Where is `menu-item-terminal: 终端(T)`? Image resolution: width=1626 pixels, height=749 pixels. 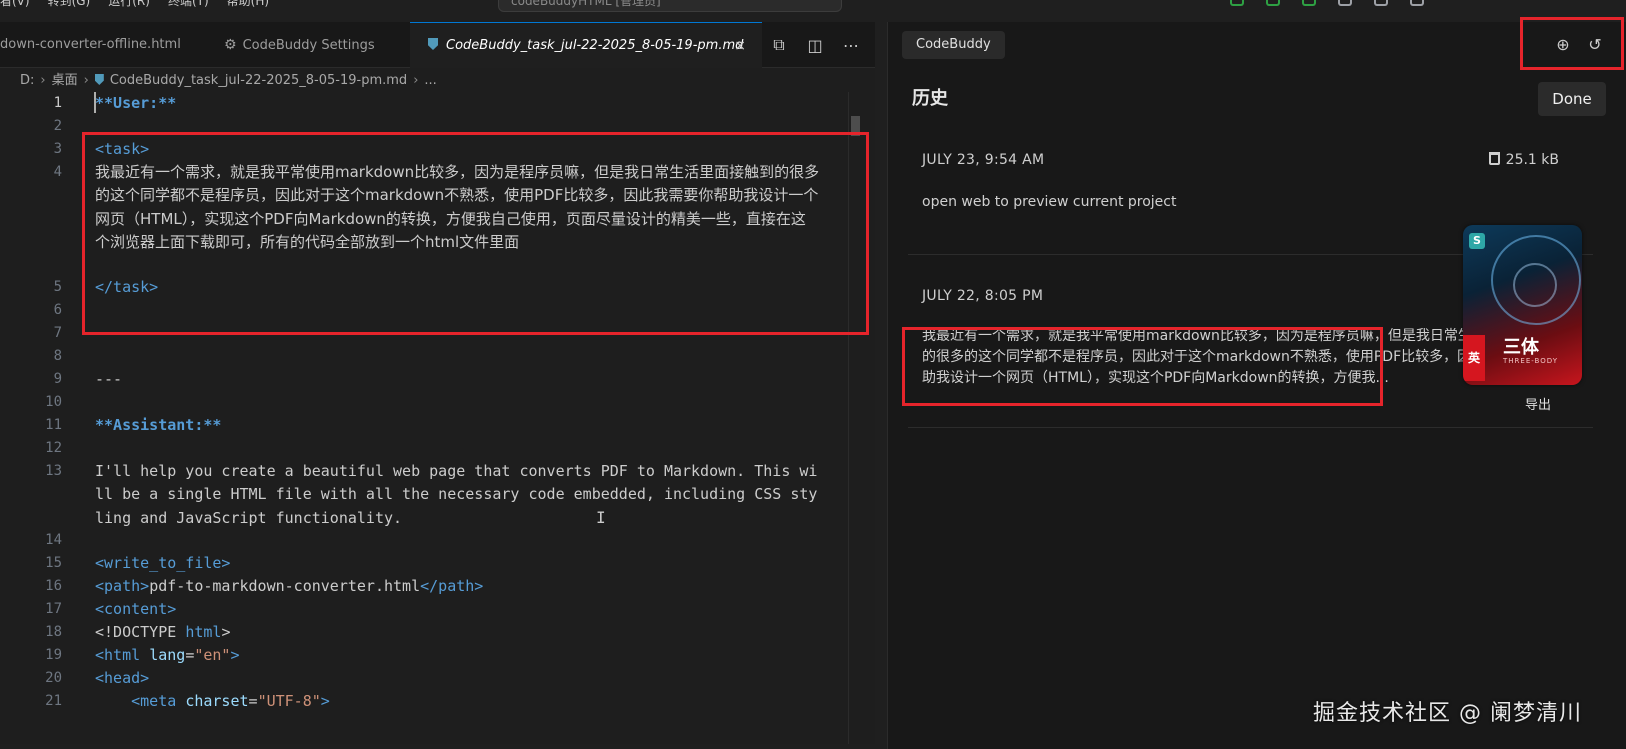 menu-item-terminal: 终端(T) is located at coordinates (188, 4).